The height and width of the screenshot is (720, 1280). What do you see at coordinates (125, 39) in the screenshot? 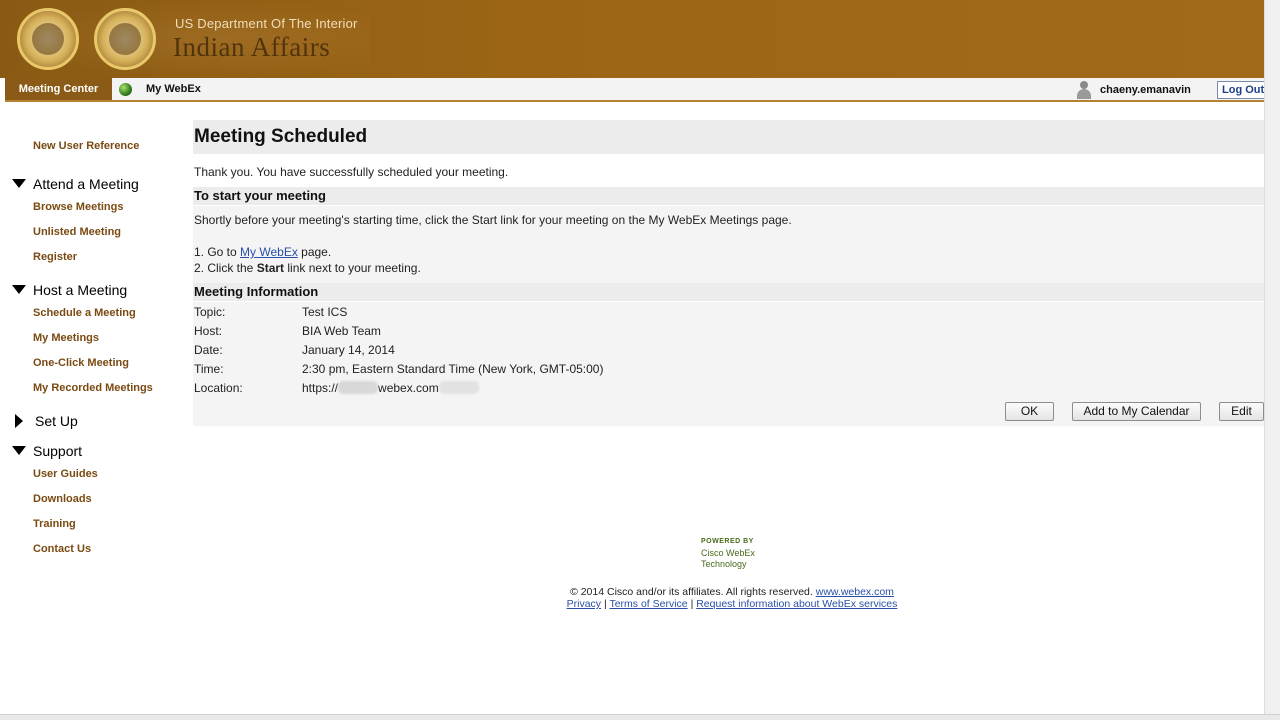
I see `bison-seal-icon` at bounding box center [125, 39].